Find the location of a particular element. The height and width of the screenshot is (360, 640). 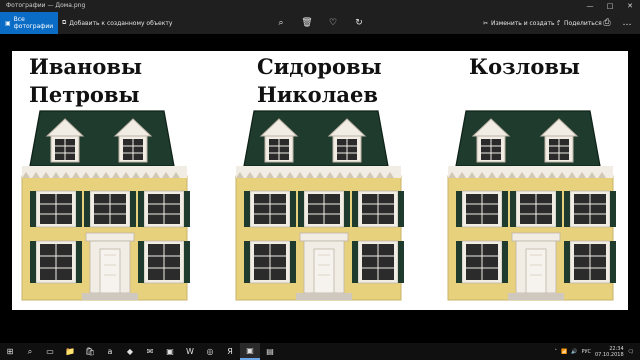

minimize-button: — is located at coordinates (590, 6).